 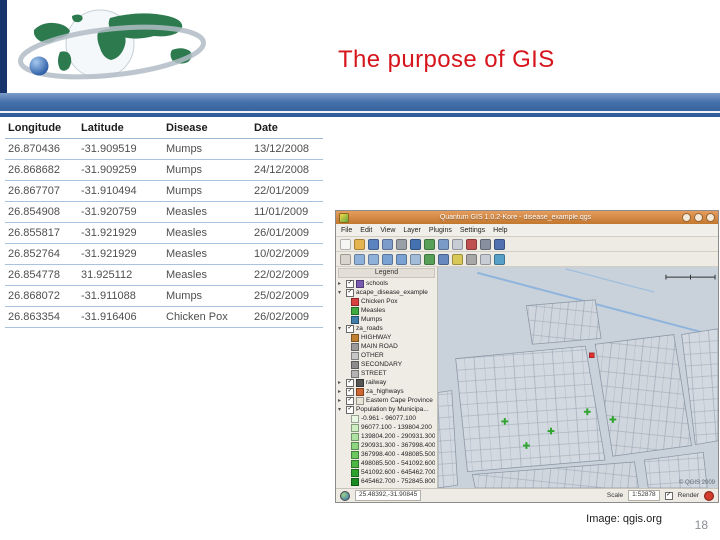 I want to click on close-button, so click(x=710, y=217).